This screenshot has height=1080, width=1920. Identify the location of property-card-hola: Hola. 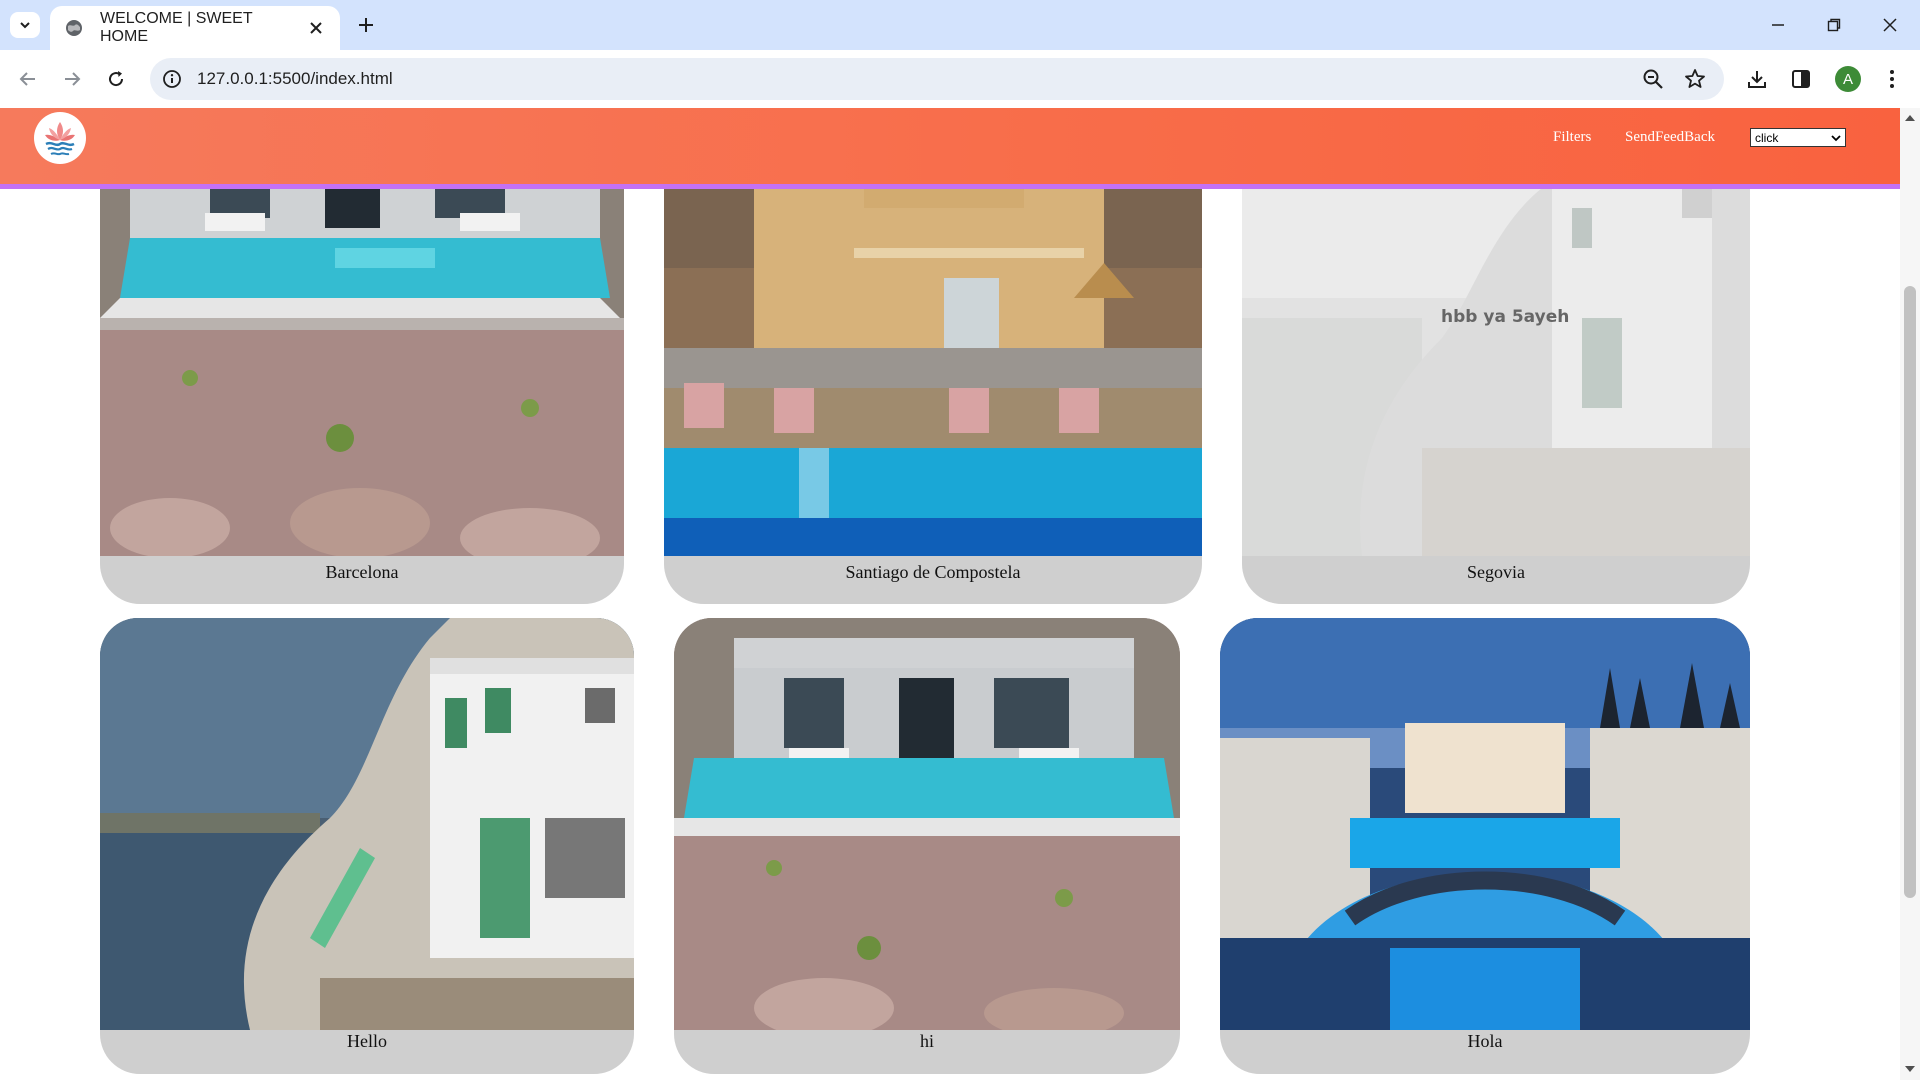
(1485, 846).